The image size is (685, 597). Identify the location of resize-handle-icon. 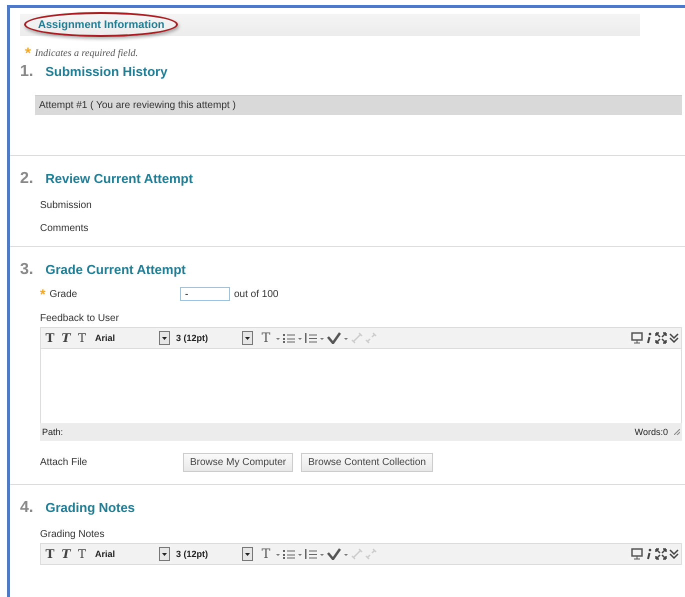
(677, 432).